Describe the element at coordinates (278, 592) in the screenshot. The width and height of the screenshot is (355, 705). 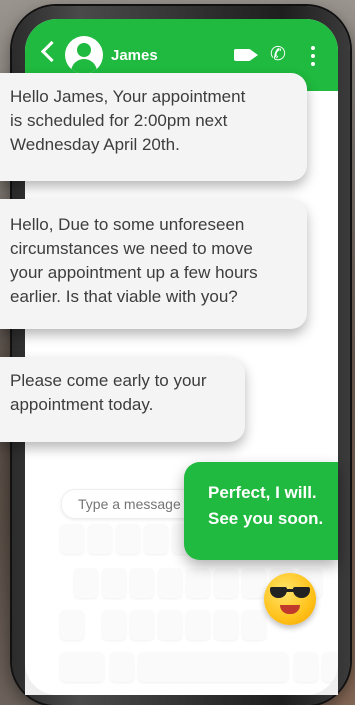
I see `lens-left` at that location.